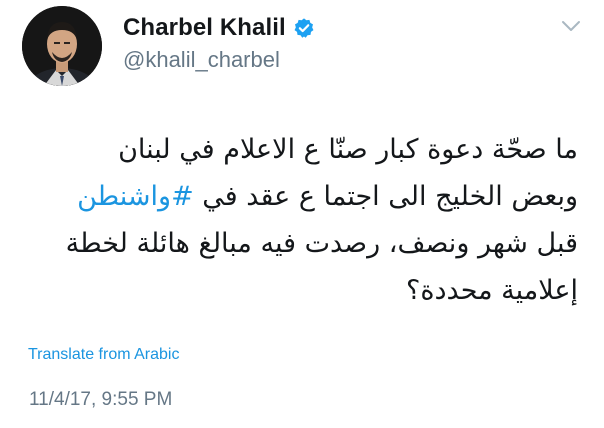 The image size is (604, 428). What do you see at coordinates (201, 60) in the screenshot?
I see `author-handle: @khalil_charbel` at bounding box center [201, 60].